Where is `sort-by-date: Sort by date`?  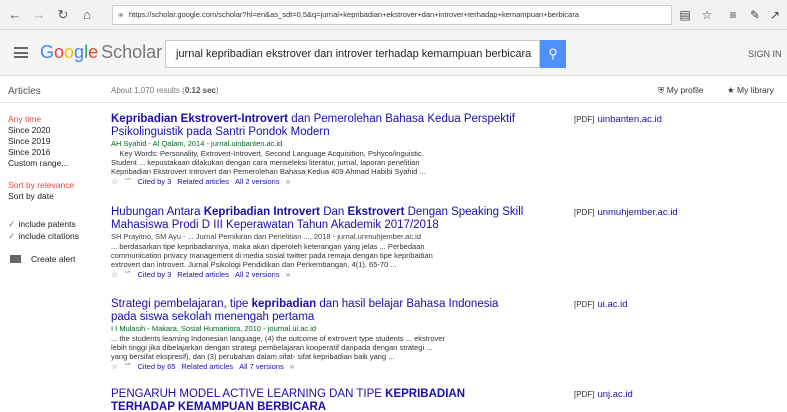 sort-by-date: Sort by date is located at coordinates (58, 196).